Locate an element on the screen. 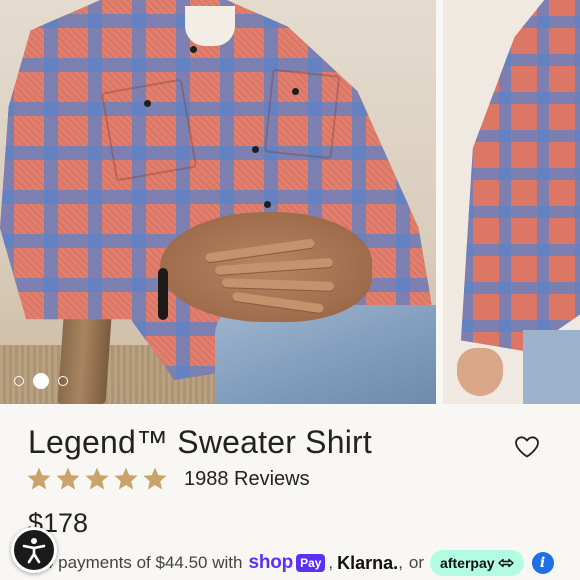 This screenshot has height=580, width=580. wrist-bracelet is located at coordinates (163, 294).